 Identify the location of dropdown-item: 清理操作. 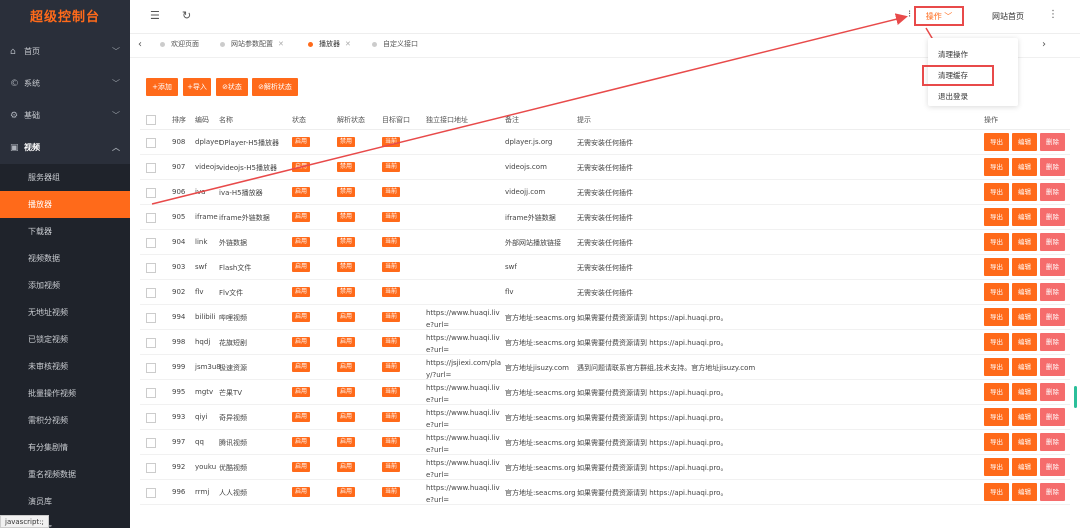
(973, 54).